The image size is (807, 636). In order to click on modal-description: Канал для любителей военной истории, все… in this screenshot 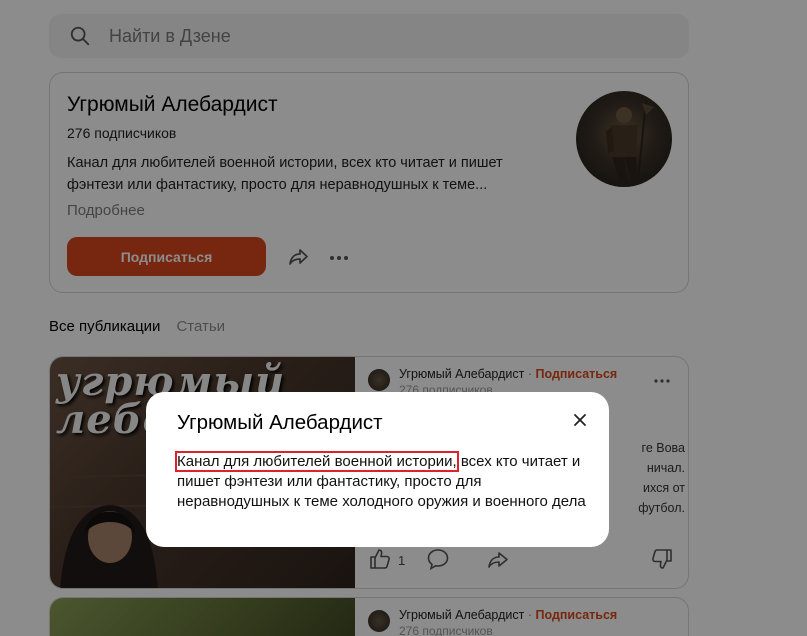, I will do `click(382, 481)`.